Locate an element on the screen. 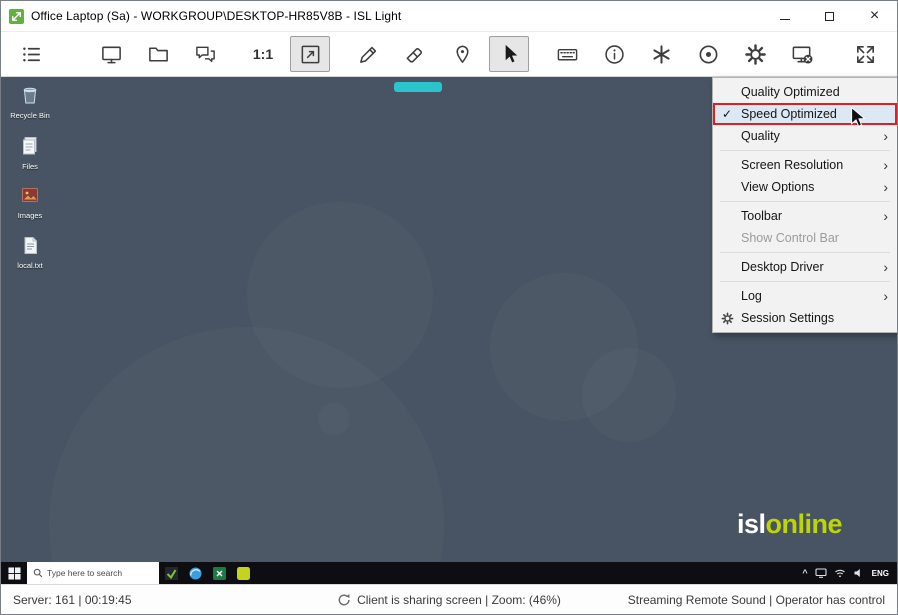  chat-button is located at coordinates (205, 54).